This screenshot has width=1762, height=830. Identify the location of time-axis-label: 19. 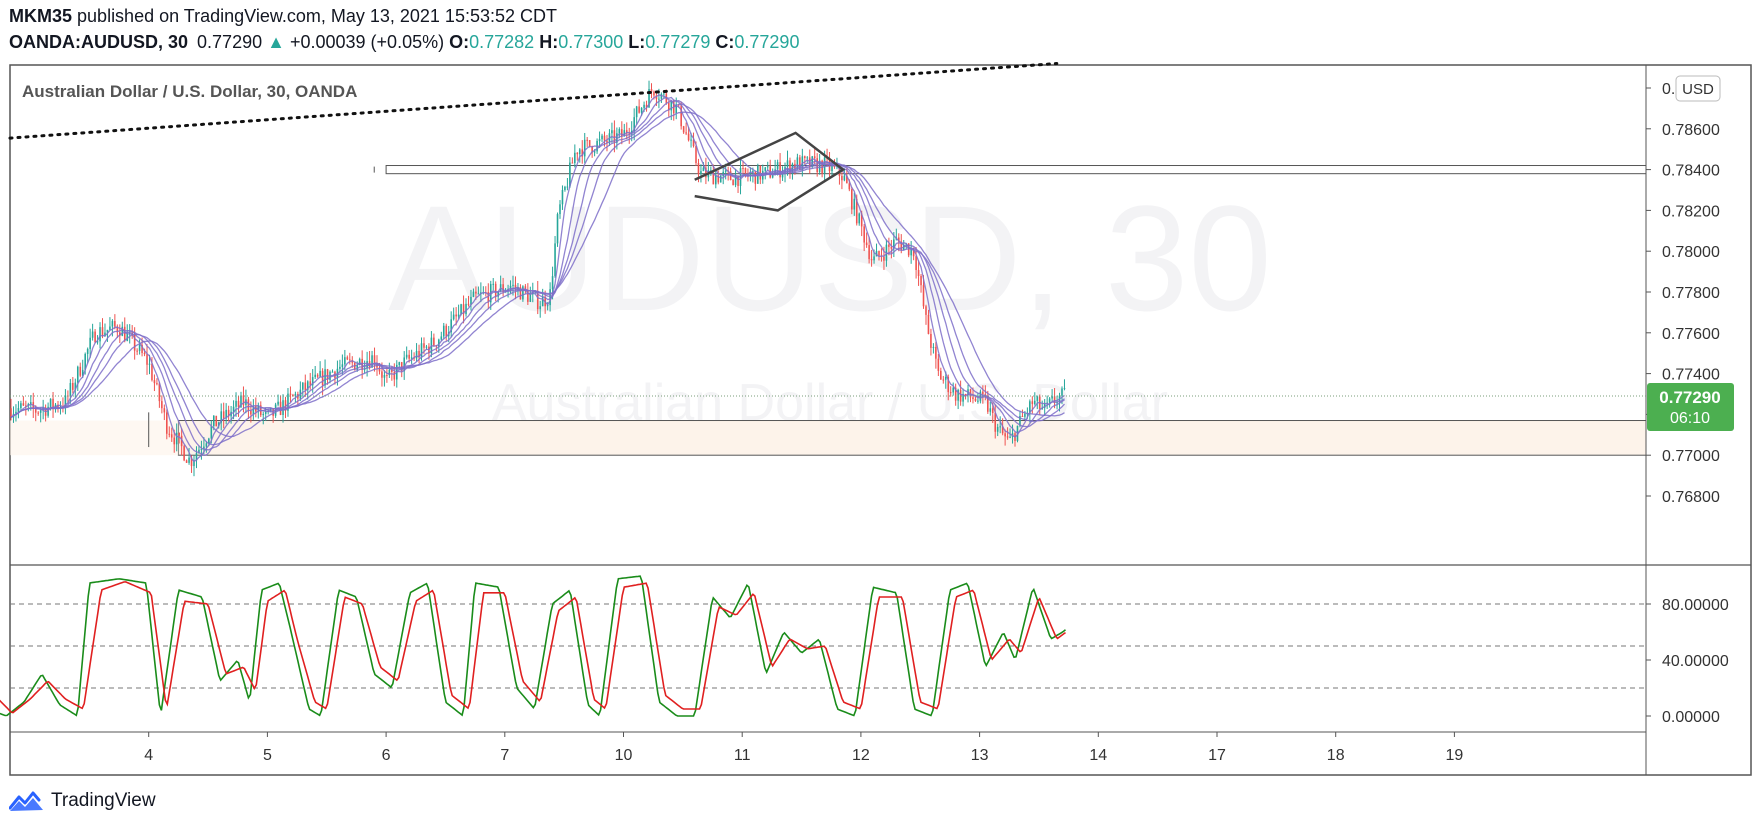
(1455, 755).